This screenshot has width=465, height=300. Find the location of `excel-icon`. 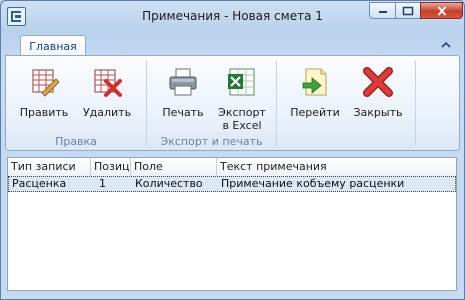

excel-icon is located at coordinates (242, 82).